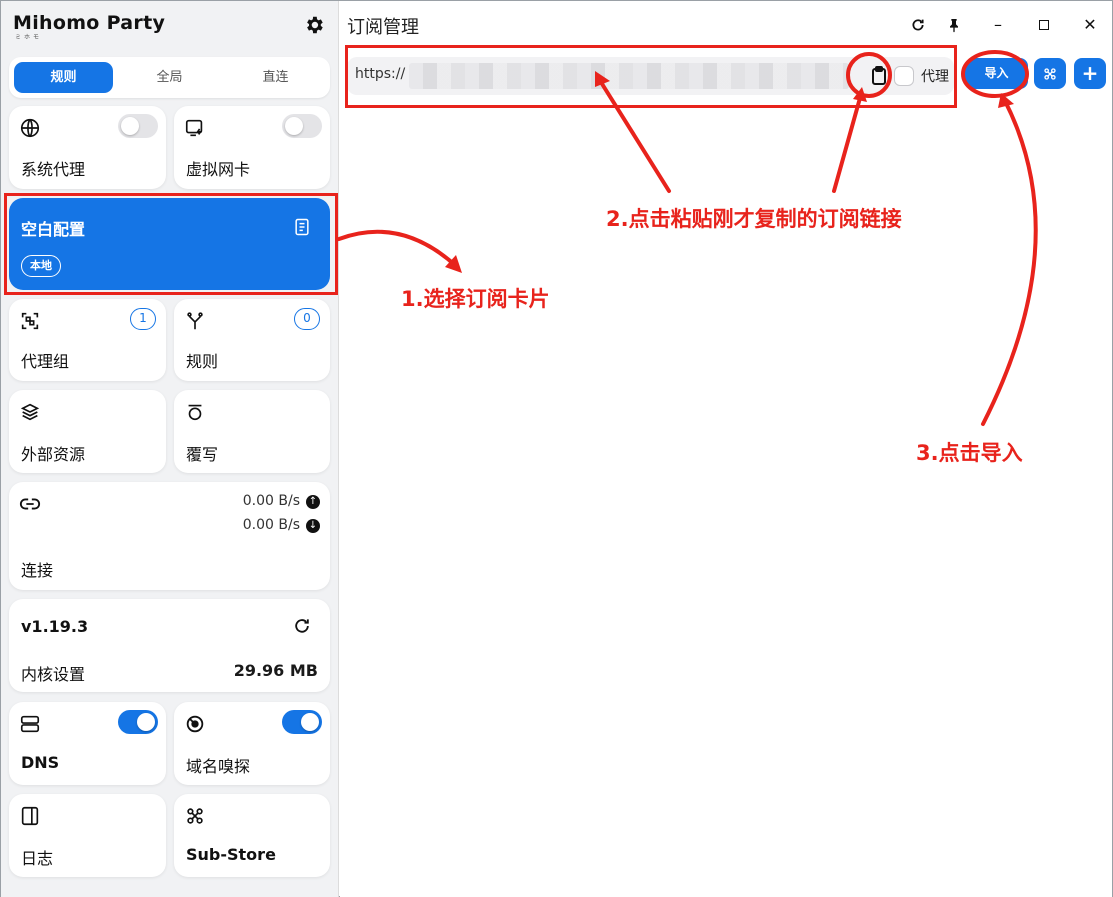 The height and width of the screenshot is (897, 1113). I want to click on resources-label: 外部资源, so click(53, 454).